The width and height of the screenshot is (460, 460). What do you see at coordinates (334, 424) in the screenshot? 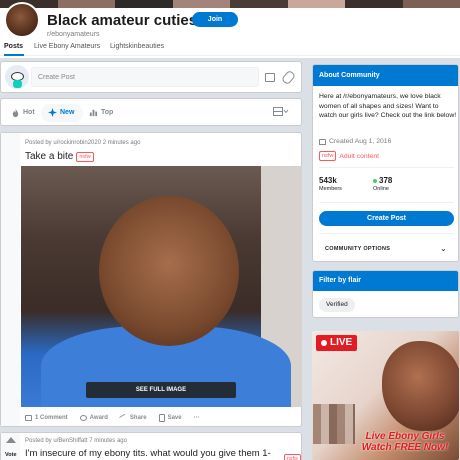
I see `censored-area` at bounding box center [334, 424].